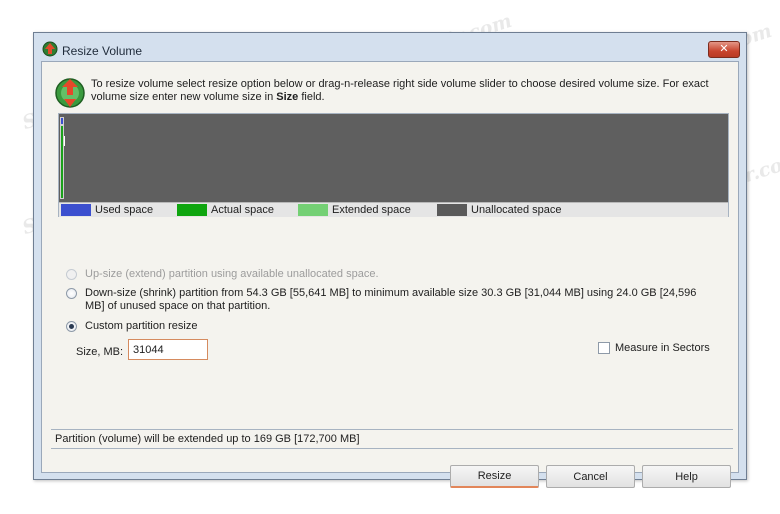  I want to click on size-input, so click(168, 349).